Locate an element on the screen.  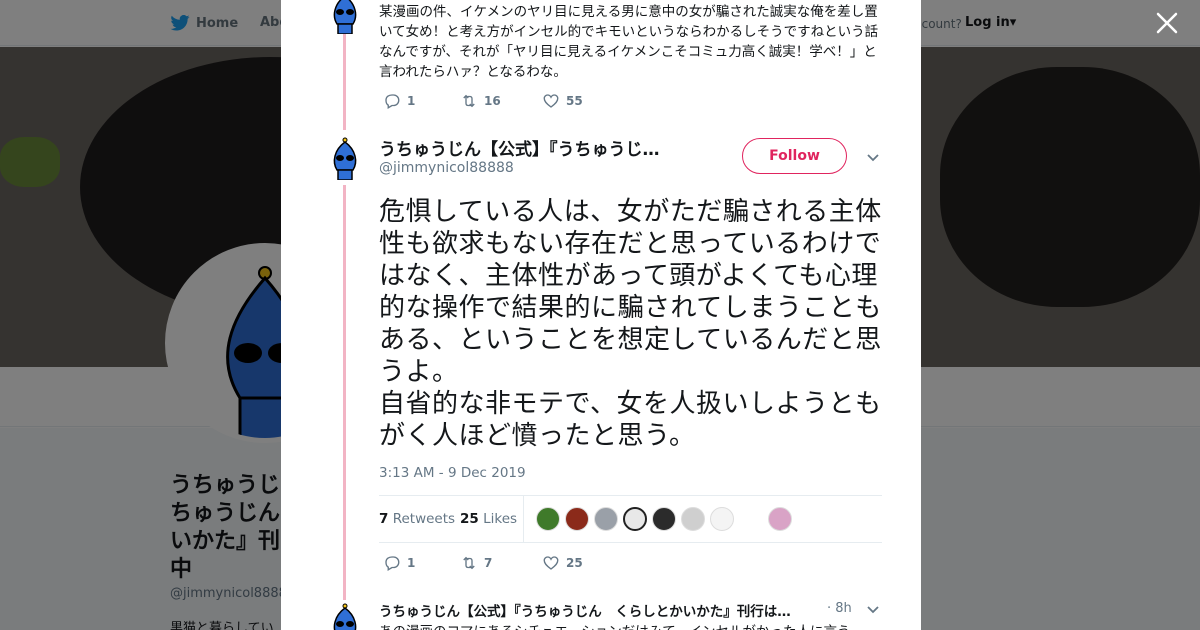
tweet-stats: 7 Retweets 25 Likes is located at coordinates (630, 519).